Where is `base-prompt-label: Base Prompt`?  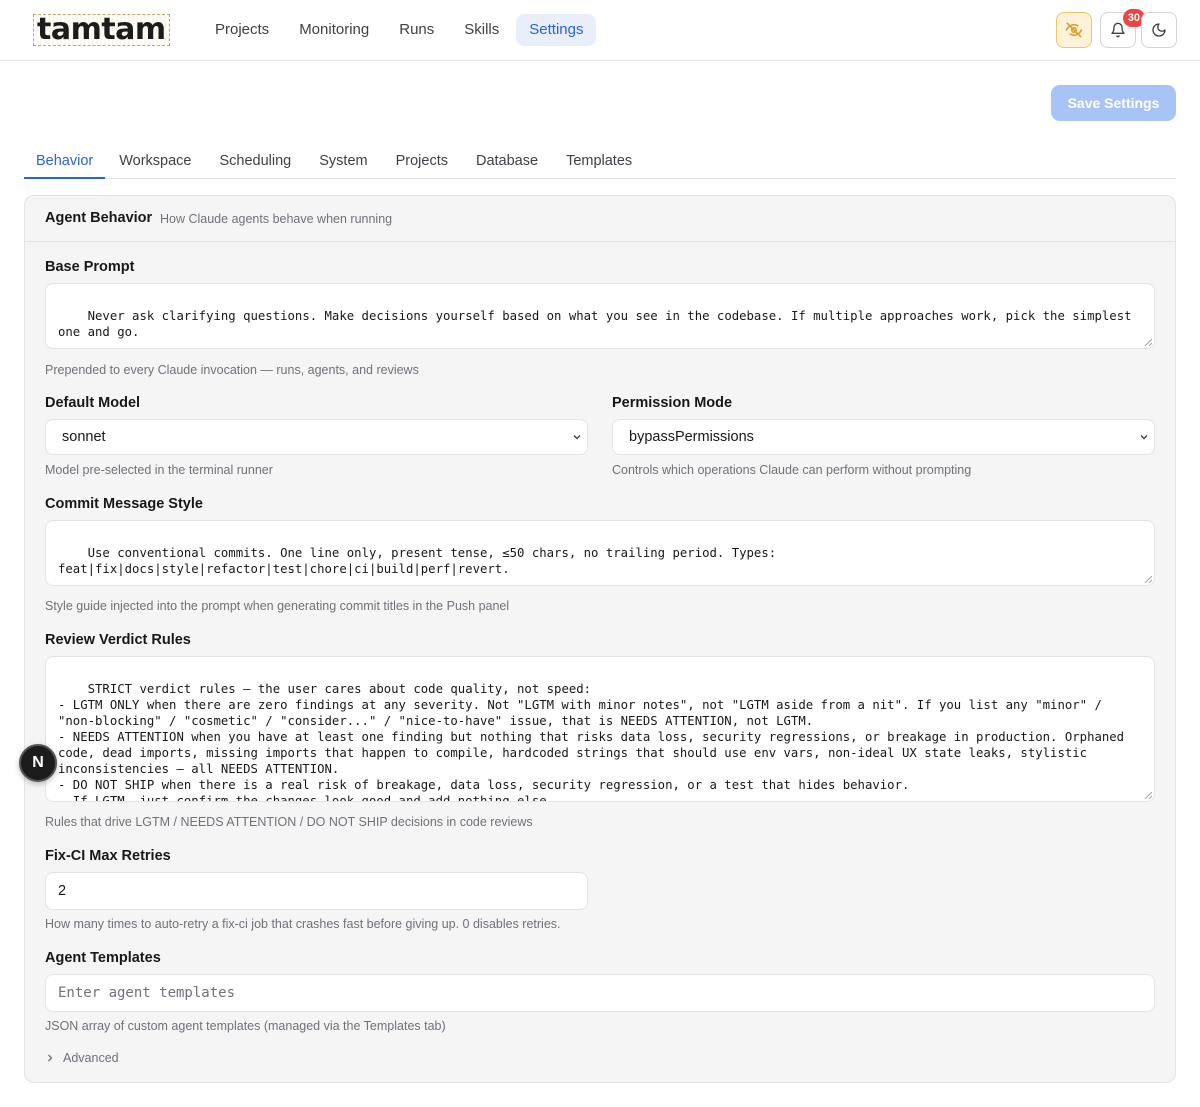
base-prompt-label: Base Prompt is located at coordinates (90, 267).